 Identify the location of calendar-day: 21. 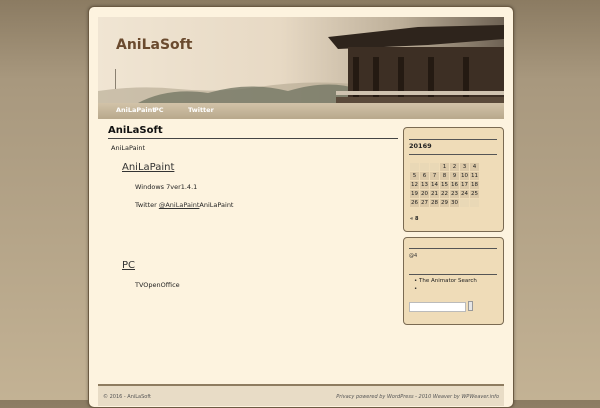
(434, 194).